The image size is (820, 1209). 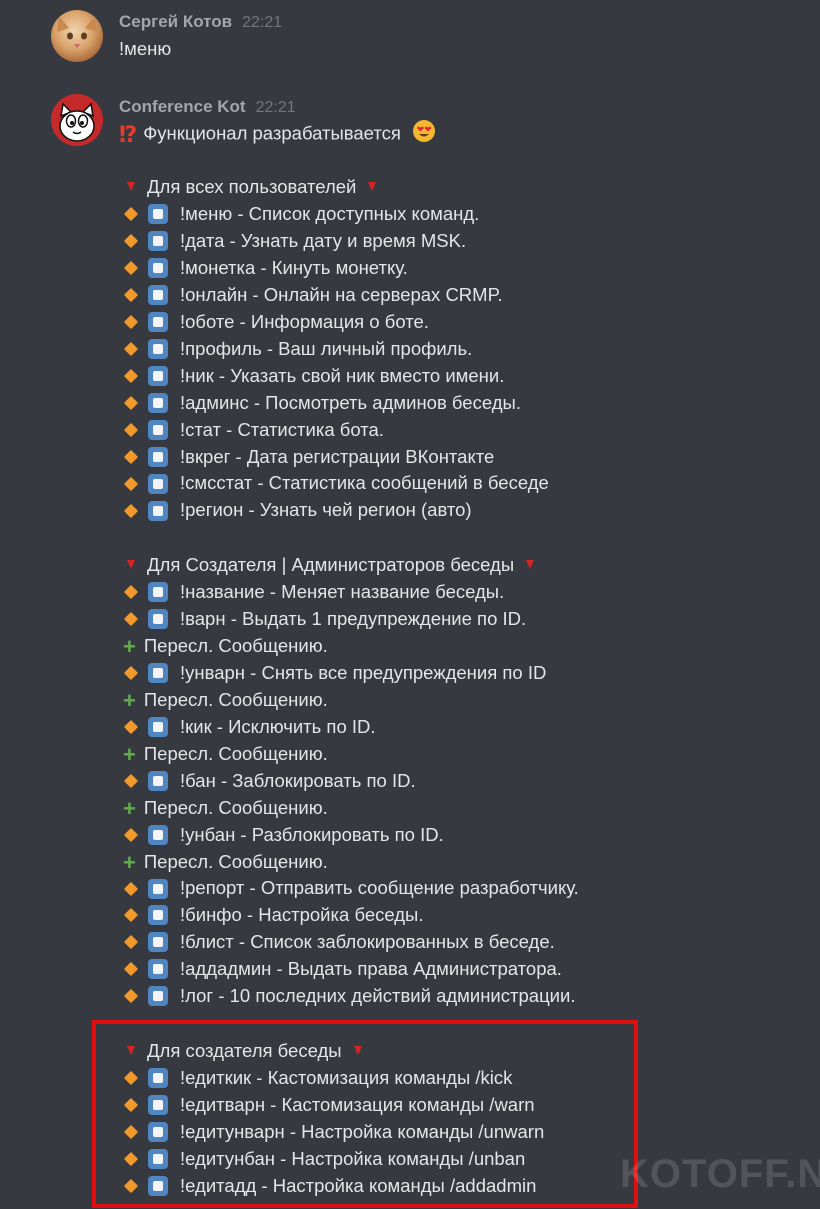 I want to click on command-text: !вкрег - Дата регистрации ВКонтакте, so click(x=337, y=456).